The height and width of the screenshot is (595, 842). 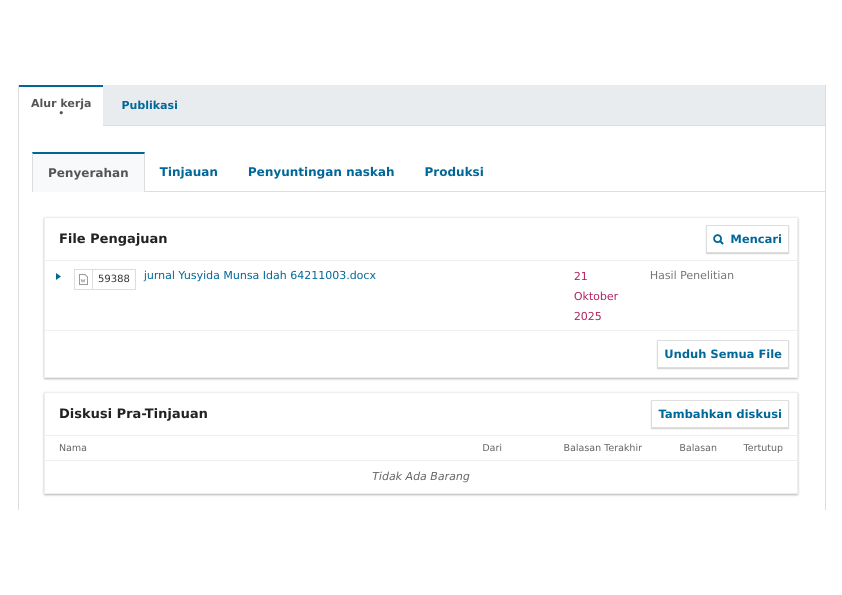 What do you see at coordinates (491, 448) in the screenshot?
I see `column-header: Dari` at bounding box center [491, 448].